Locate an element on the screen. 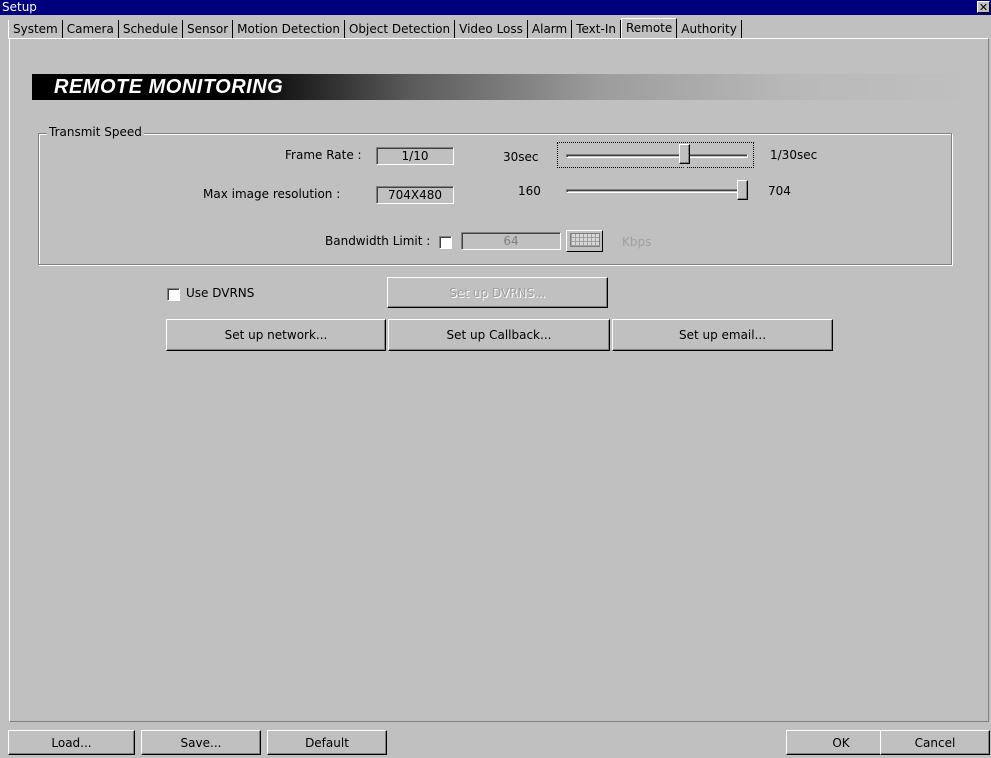 The image size is (991, 758). tab-remote: Remote is located at coordinates (649, 28).